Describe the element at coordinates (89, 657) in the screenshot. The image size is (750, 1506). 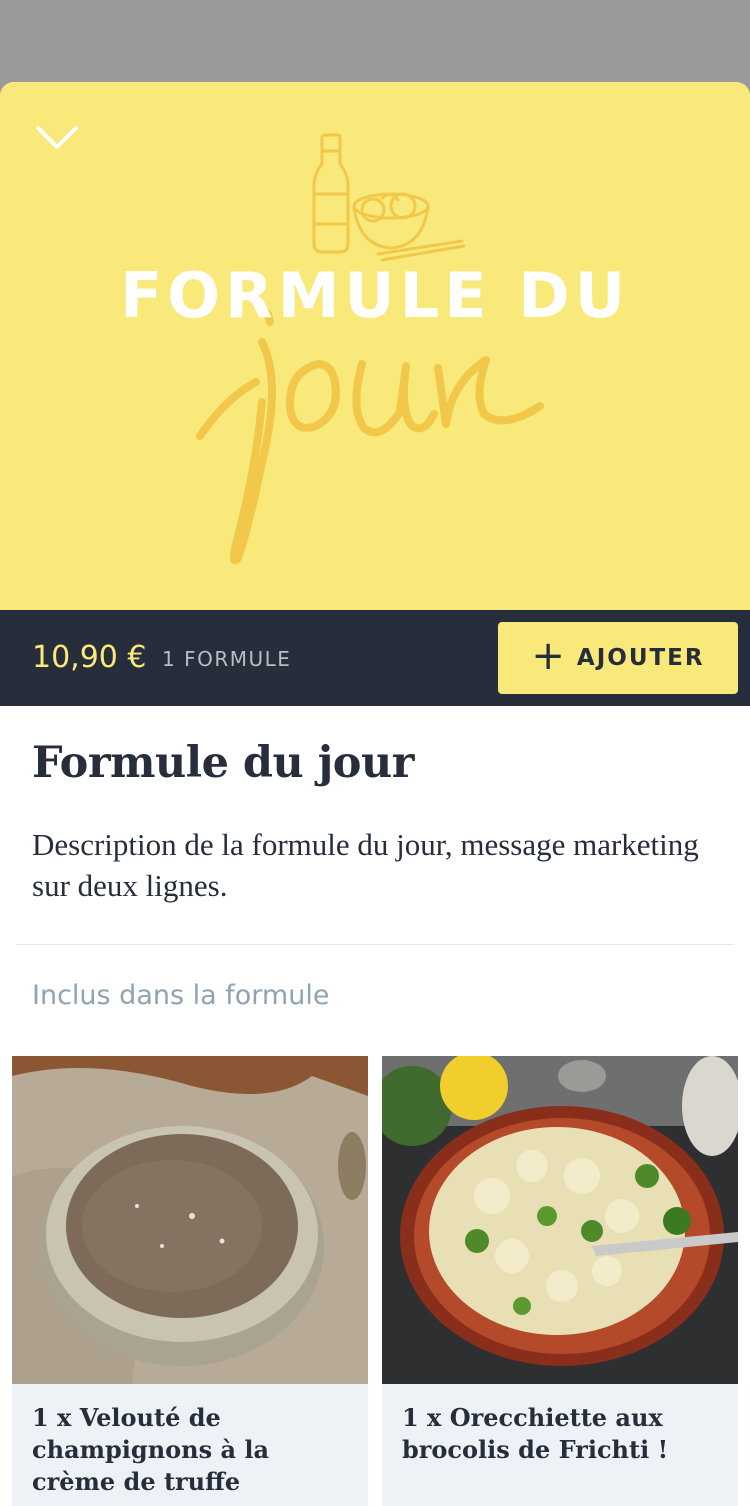
I see `price-label: 10,90 €` at that location.